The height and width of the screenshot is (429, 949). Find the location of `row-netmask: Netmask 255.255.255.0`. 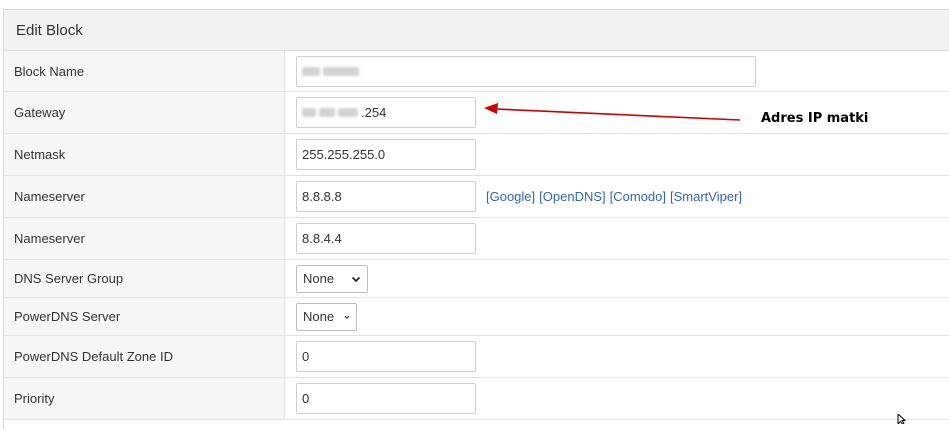

row-netmask: Netmask 255.255.255.0 is located at coordinates (476, 155).